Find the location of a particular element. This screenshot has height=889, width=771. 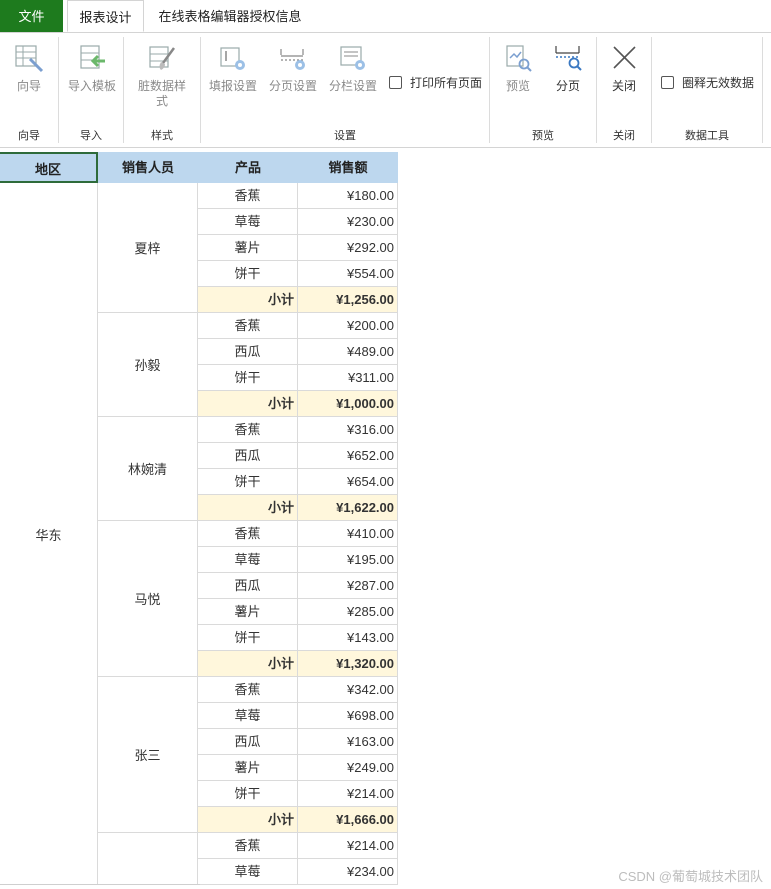

amount-cell: ¥316.00 is located at coordinates (348, 430).